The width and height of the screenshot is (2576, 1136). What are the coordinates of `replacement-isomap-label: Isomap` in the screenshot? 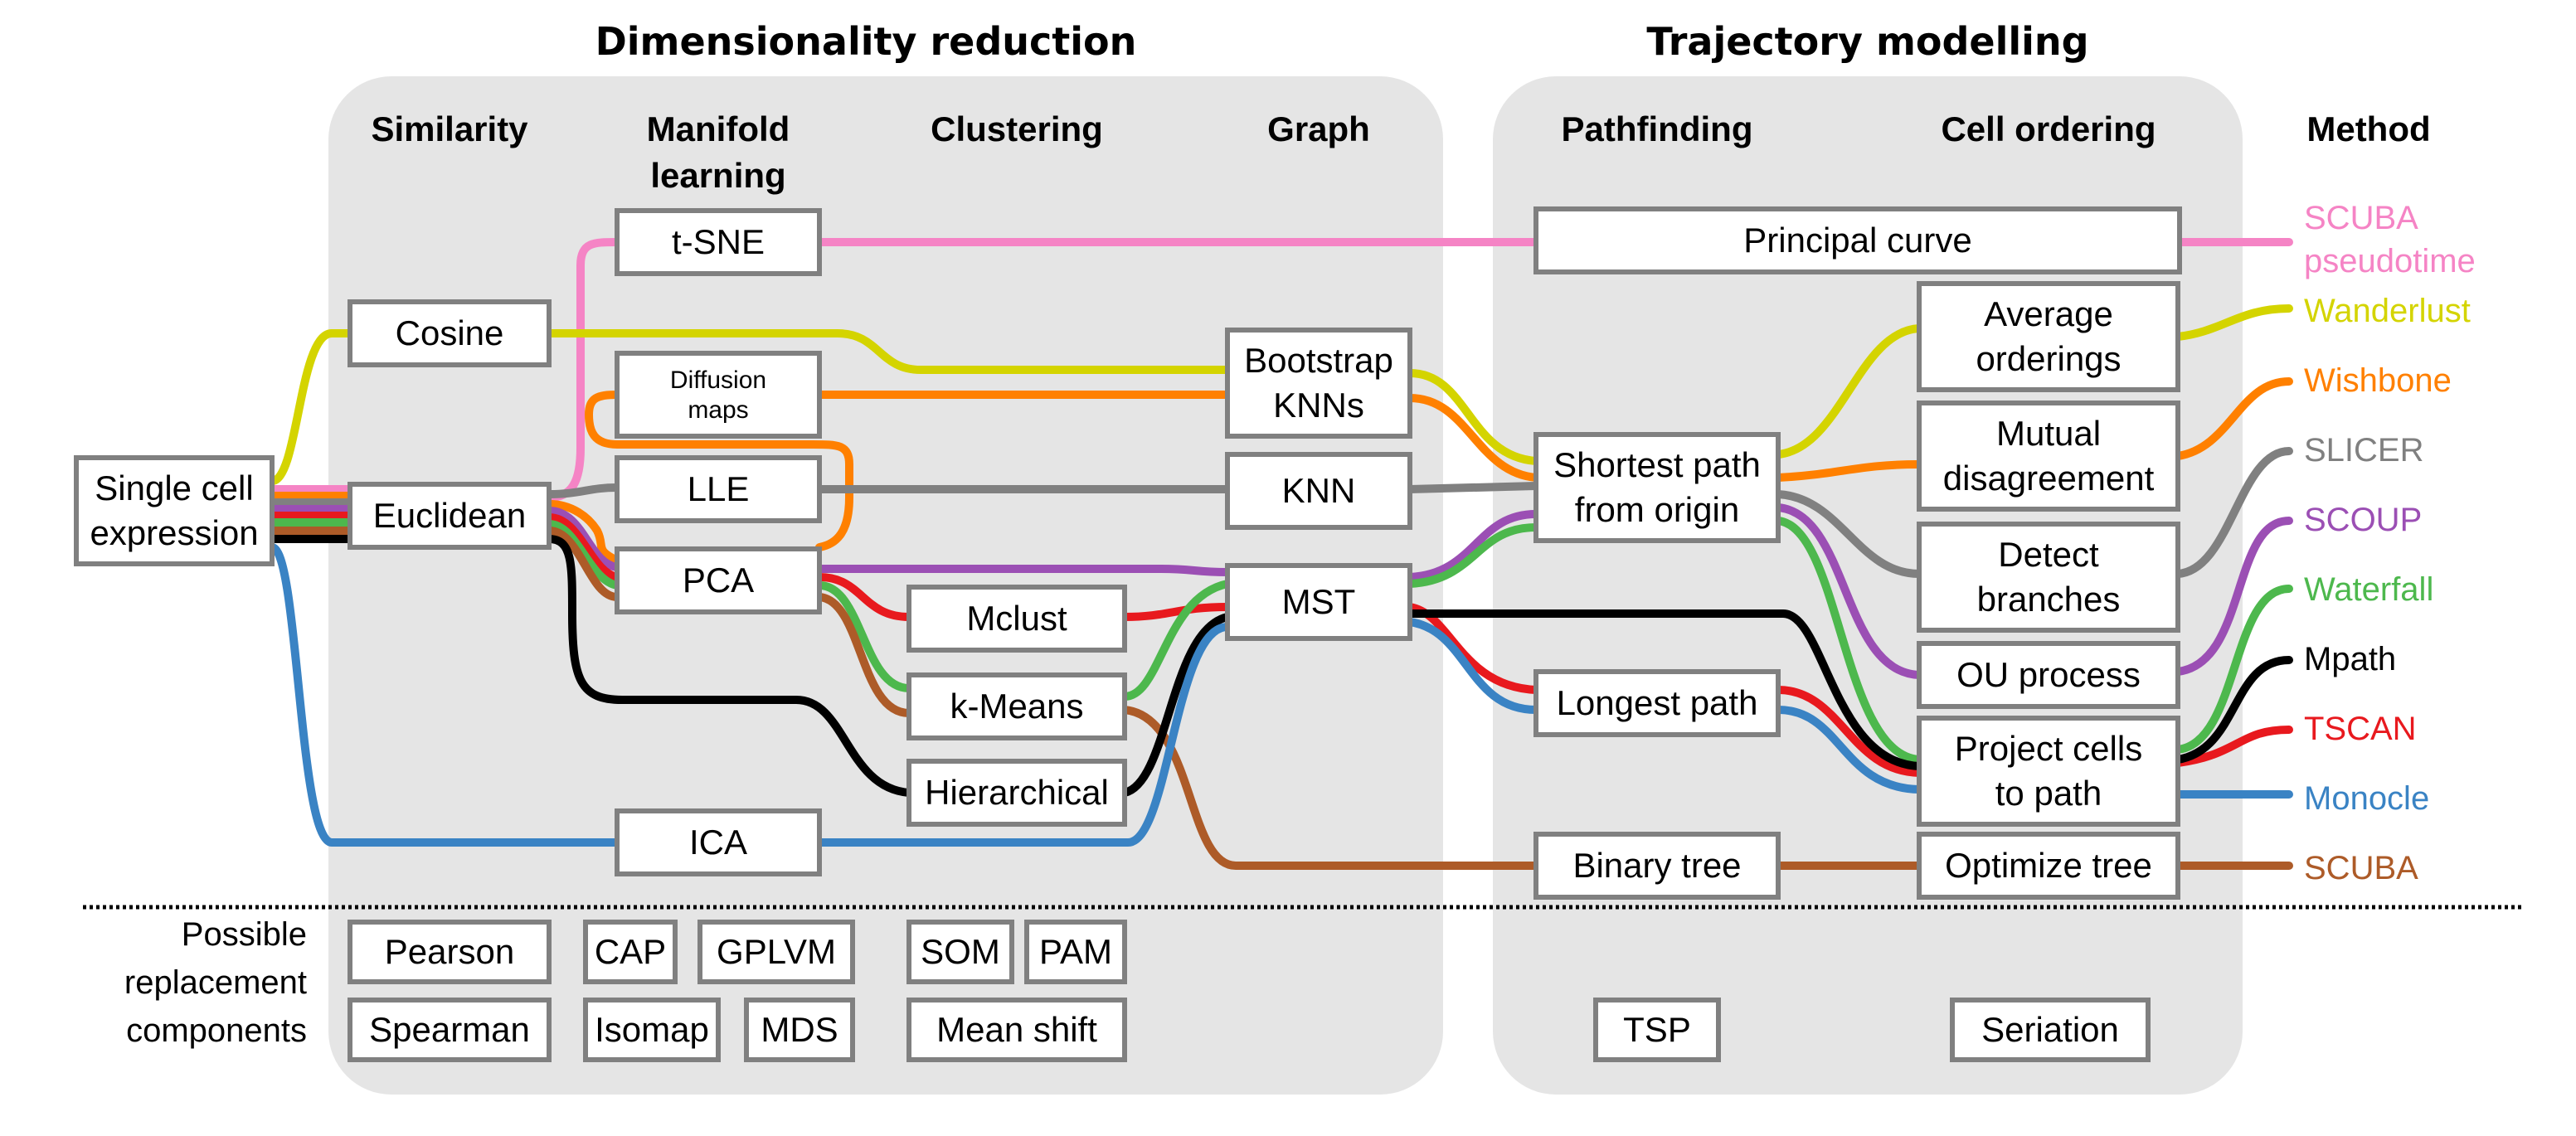 It's located at (652, 1029).